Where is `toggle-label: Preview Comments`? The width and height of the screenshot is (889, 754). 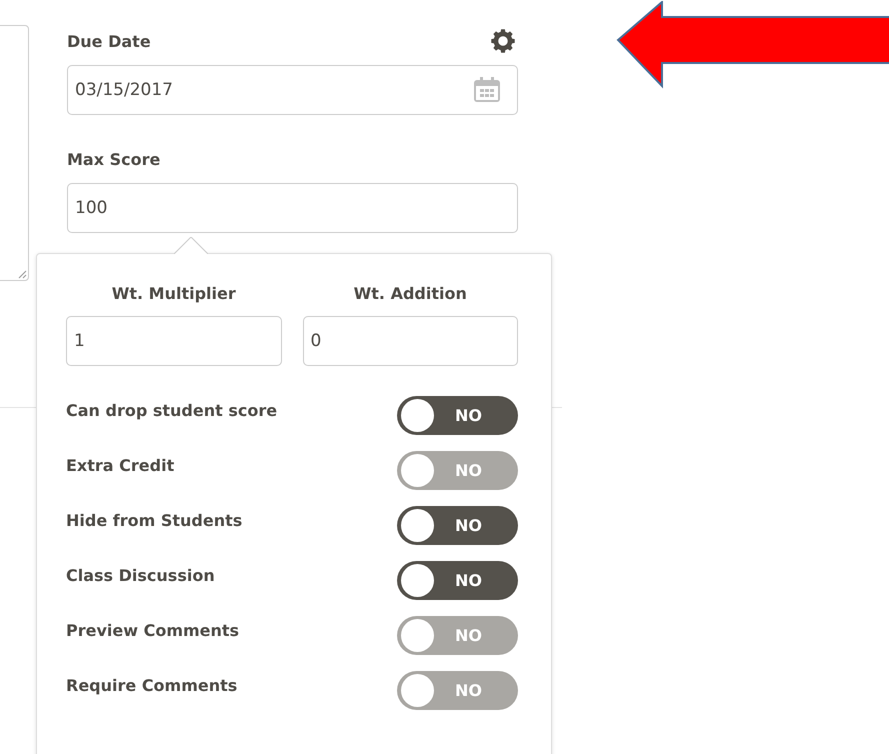 toggle-label: Preview Comments is located at coordinates (153, 630).